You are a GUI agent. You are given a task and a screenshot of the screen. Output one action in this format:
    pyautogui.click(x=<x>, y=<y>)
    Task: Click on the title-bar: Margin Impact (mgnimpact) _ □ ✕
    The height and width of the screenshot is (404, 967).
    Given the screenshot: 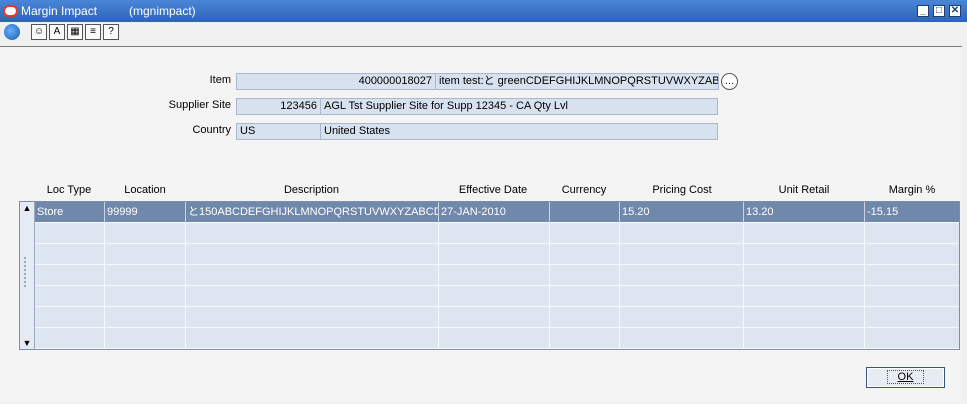 What is the action you would take?
    pyautogui.click(x=483, y=11)
    